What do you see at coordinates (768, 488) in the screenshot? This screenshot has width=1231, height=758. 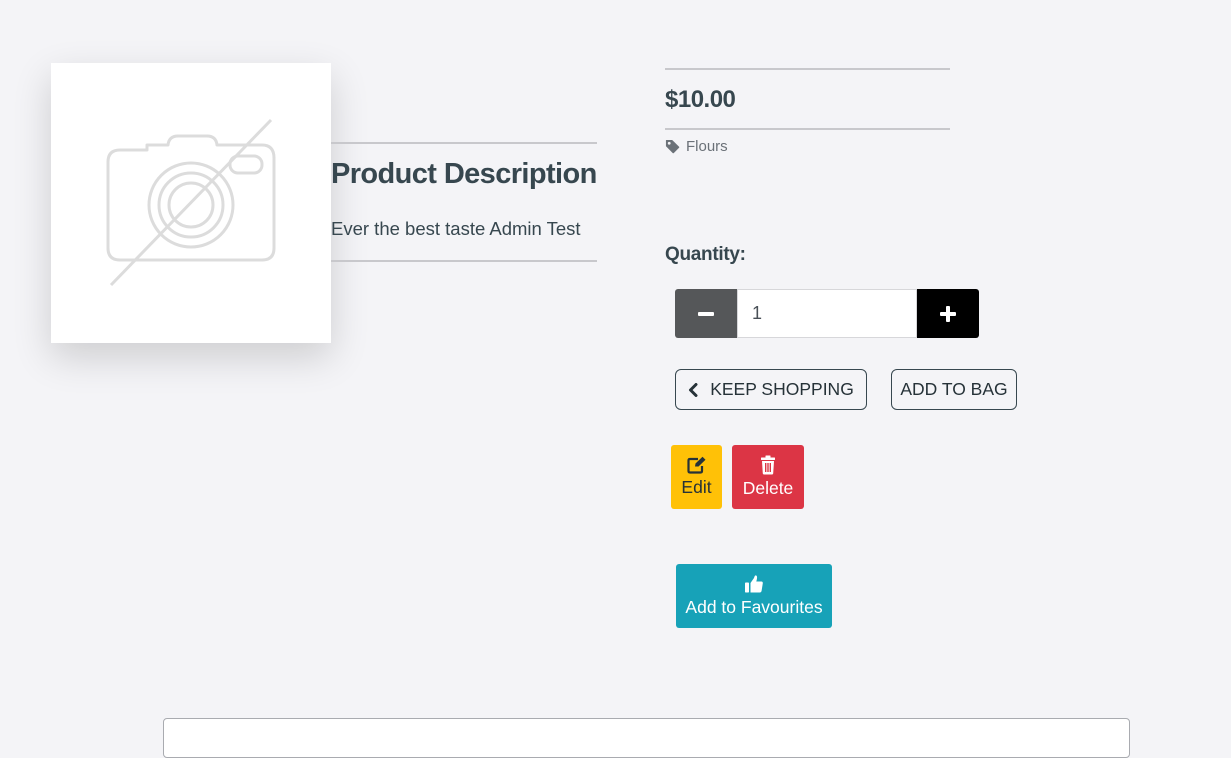 I see `delete-label: Delete` at bounding box center [768, 488].